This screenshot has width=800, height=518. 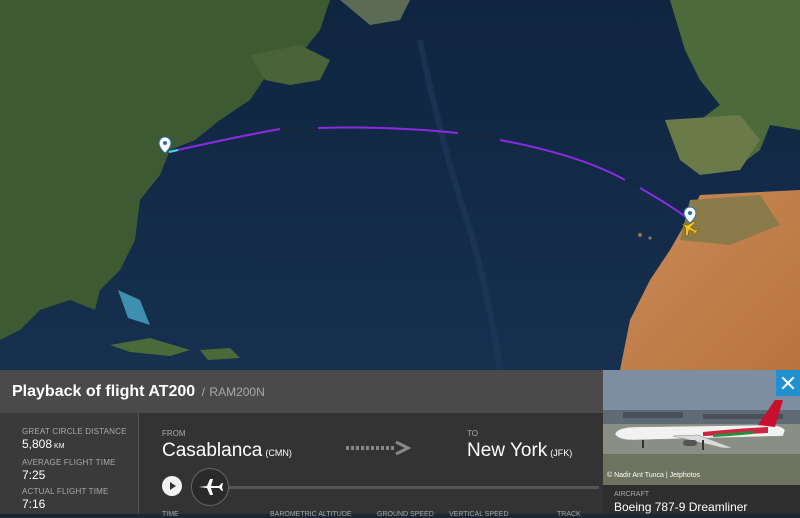 I want to click on play-button, so click(x=172, y=486).